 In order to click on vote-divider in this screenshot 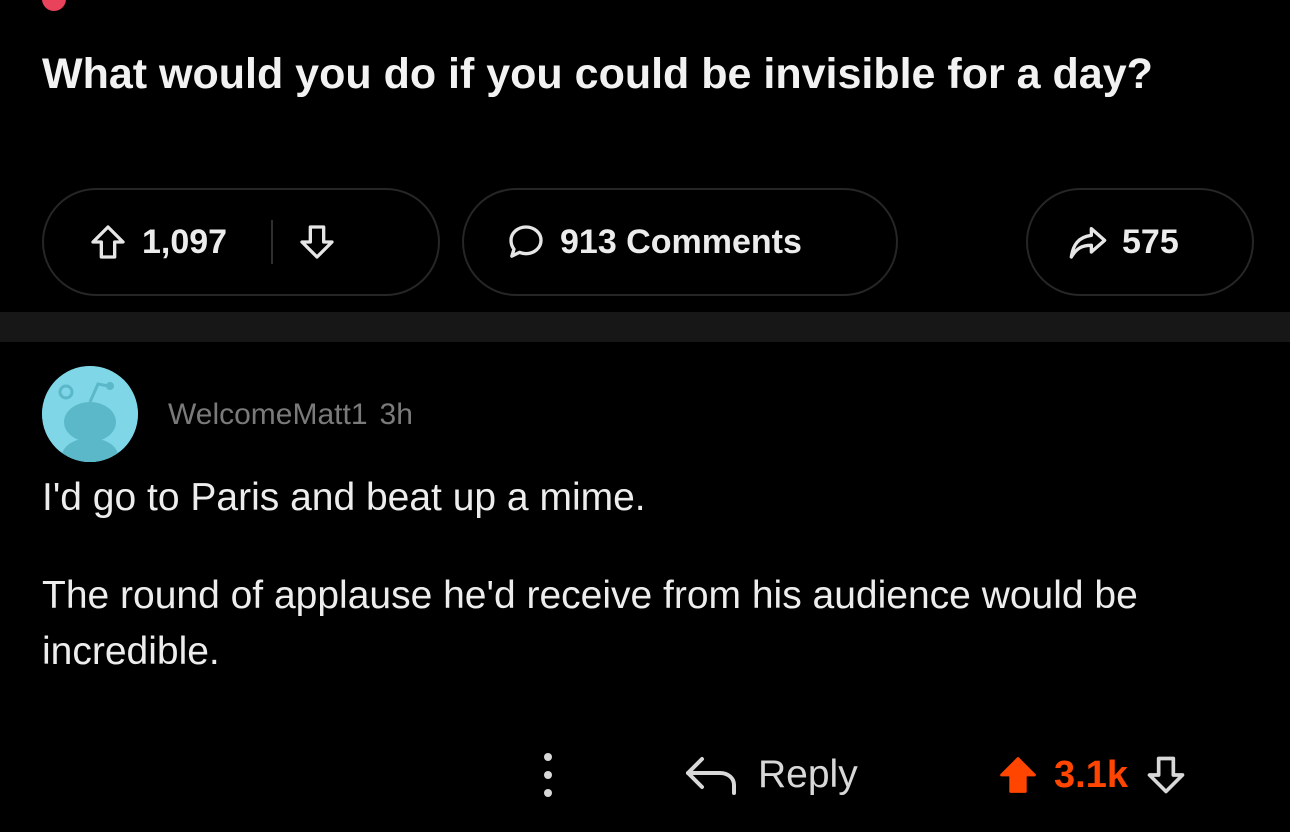, I will do `click(272, 242)`.